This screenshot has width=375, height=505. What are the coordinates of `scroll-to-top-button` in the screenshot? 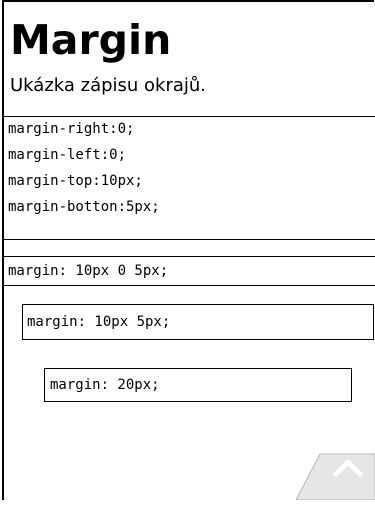 It's located at (335, 474).